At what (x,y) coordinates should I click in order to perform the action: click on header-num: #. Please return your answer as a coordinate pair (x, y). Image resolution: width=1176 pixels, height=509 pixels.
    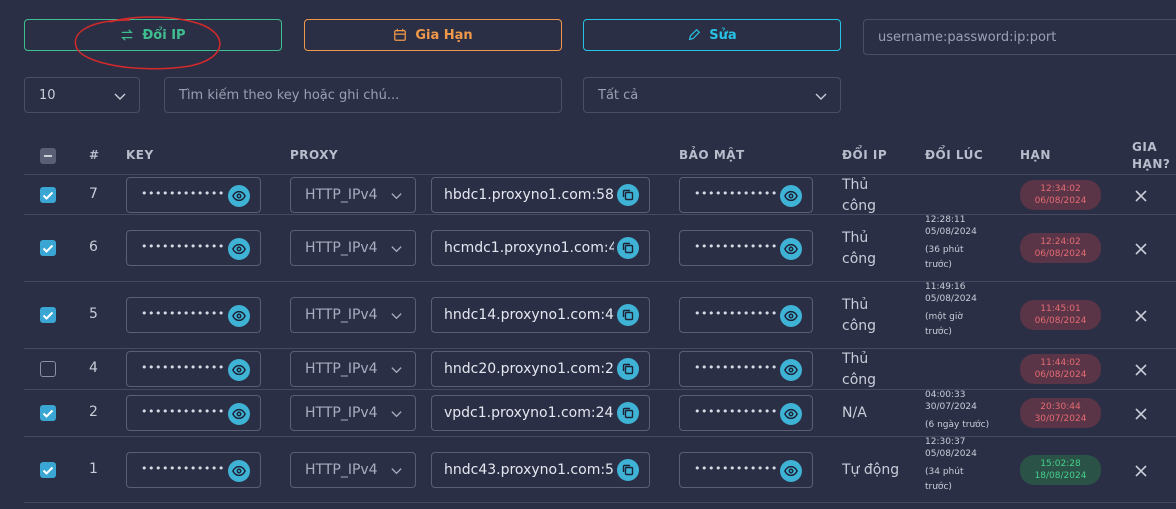
    Looking at the image, I should click on (94, 155).